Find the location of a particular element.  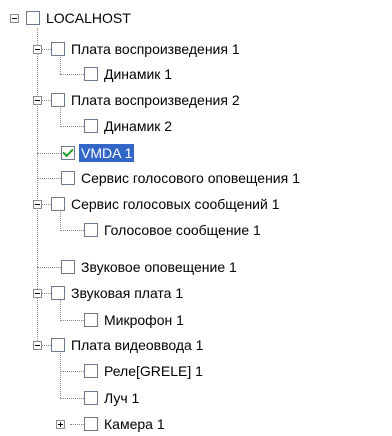

tree-node: Микрофон 1 is located at coordinates (135, 320).